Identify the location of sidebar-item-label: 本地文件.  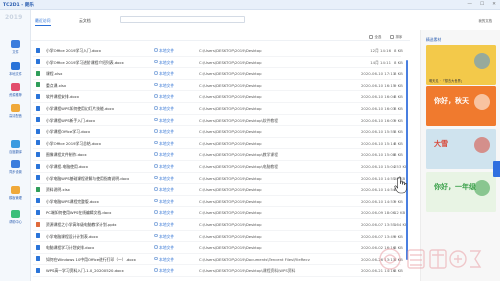
(15, 74).